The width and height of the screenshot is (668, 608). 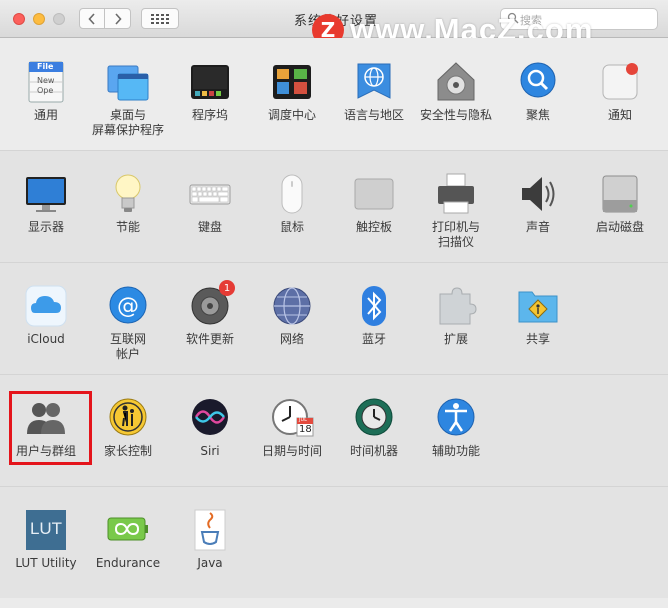 What do you see at coordinates (455, 339) in the screenshot?
I see `pane-label: 扩展` at bounding box center [455, 339].